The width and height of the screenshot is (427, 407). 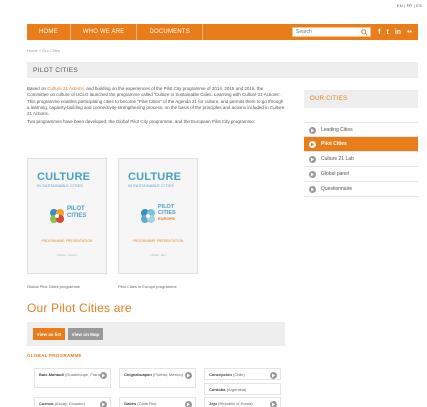 I want to click on city-name: Chignahuapan, so click(x=138, y=374).